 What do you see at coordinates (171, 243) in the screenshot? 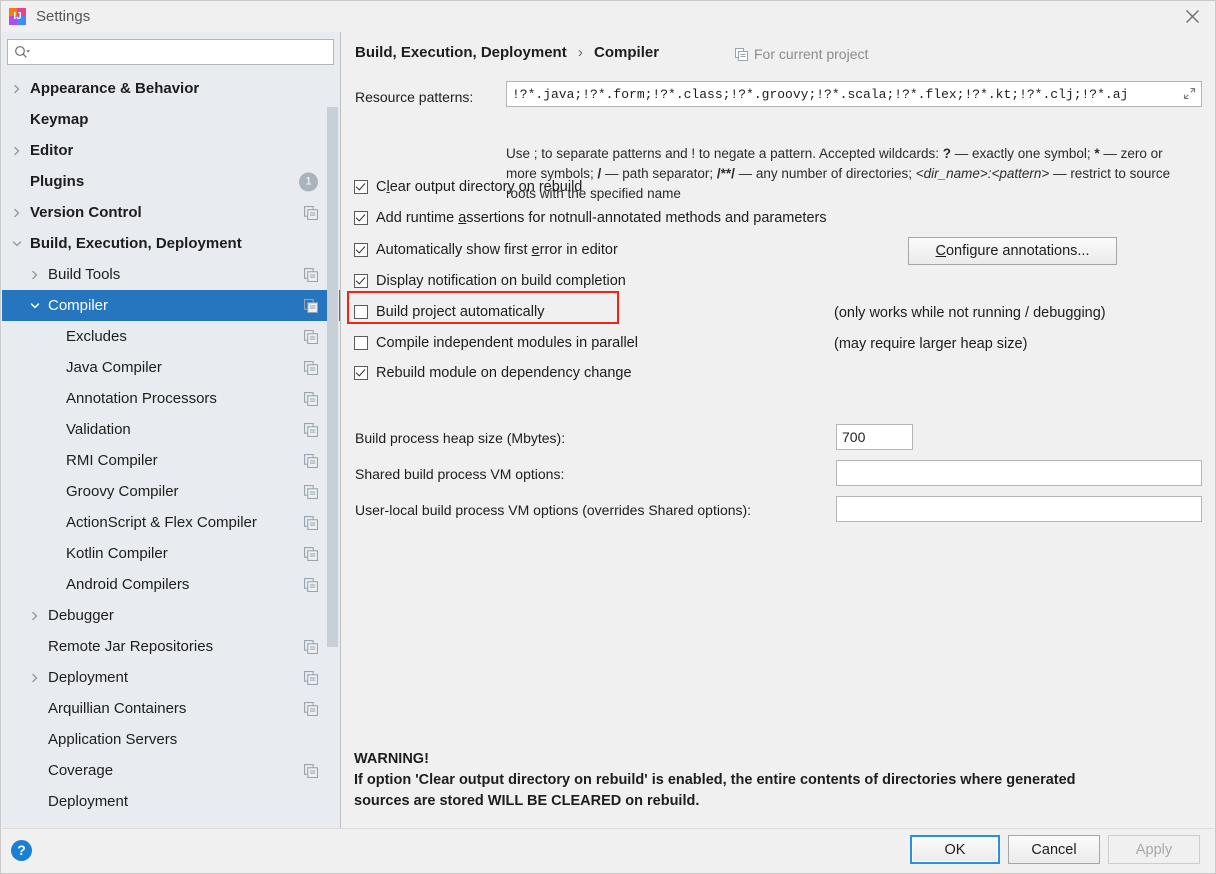
I see `sidebar-item-build-execution-deployment: Build, Execution, Deployment` at bounding box center [171, 243].